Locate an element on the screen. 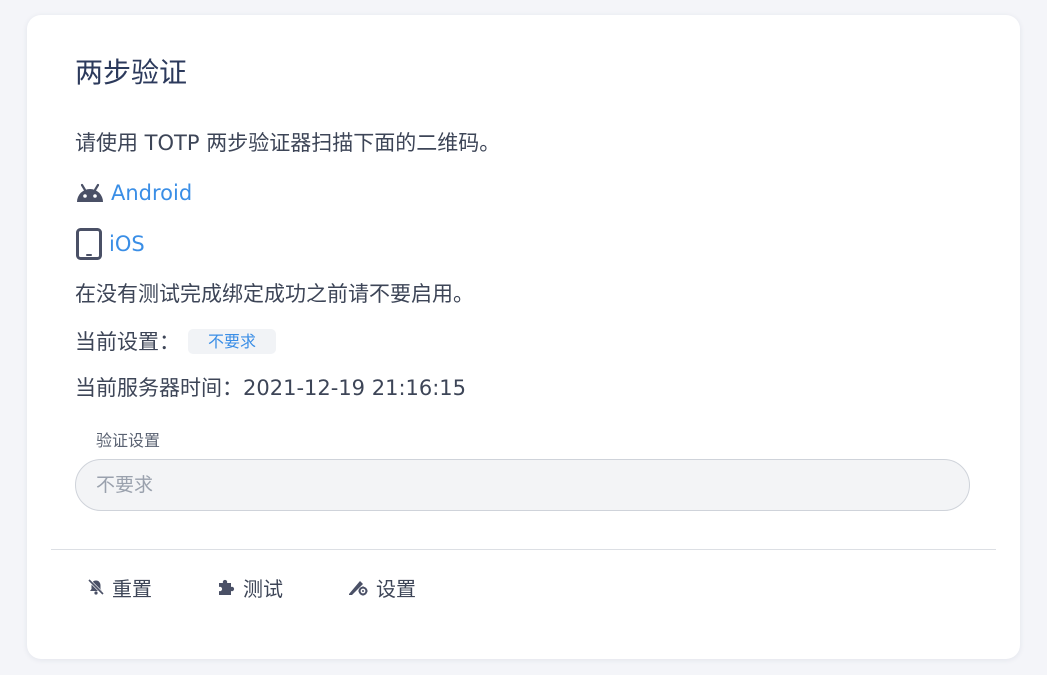 The height and width of the screenshot is (675, 1047). verify-setting-select: 不要求 is located at coordinates (522, 485).